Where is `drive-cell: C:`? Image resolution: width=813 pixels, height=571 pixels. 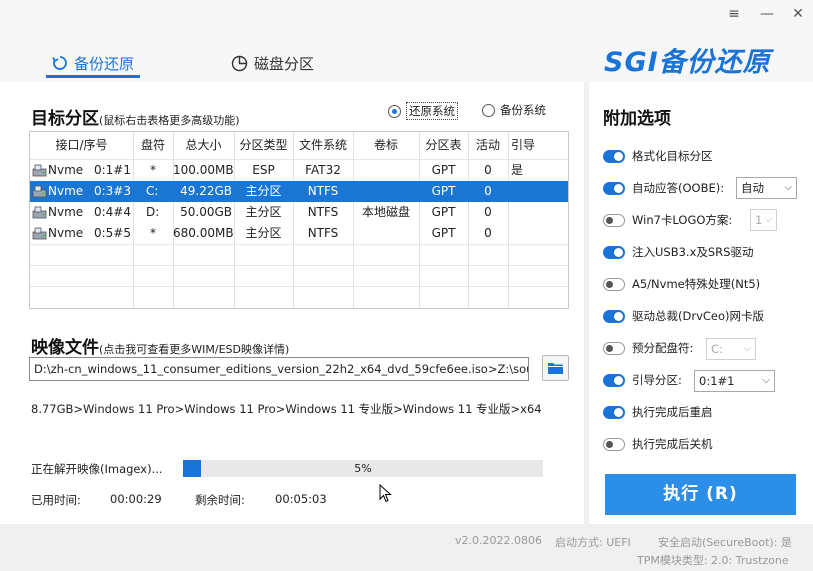 drive-cell: C: is located at coordinates (152, 191).